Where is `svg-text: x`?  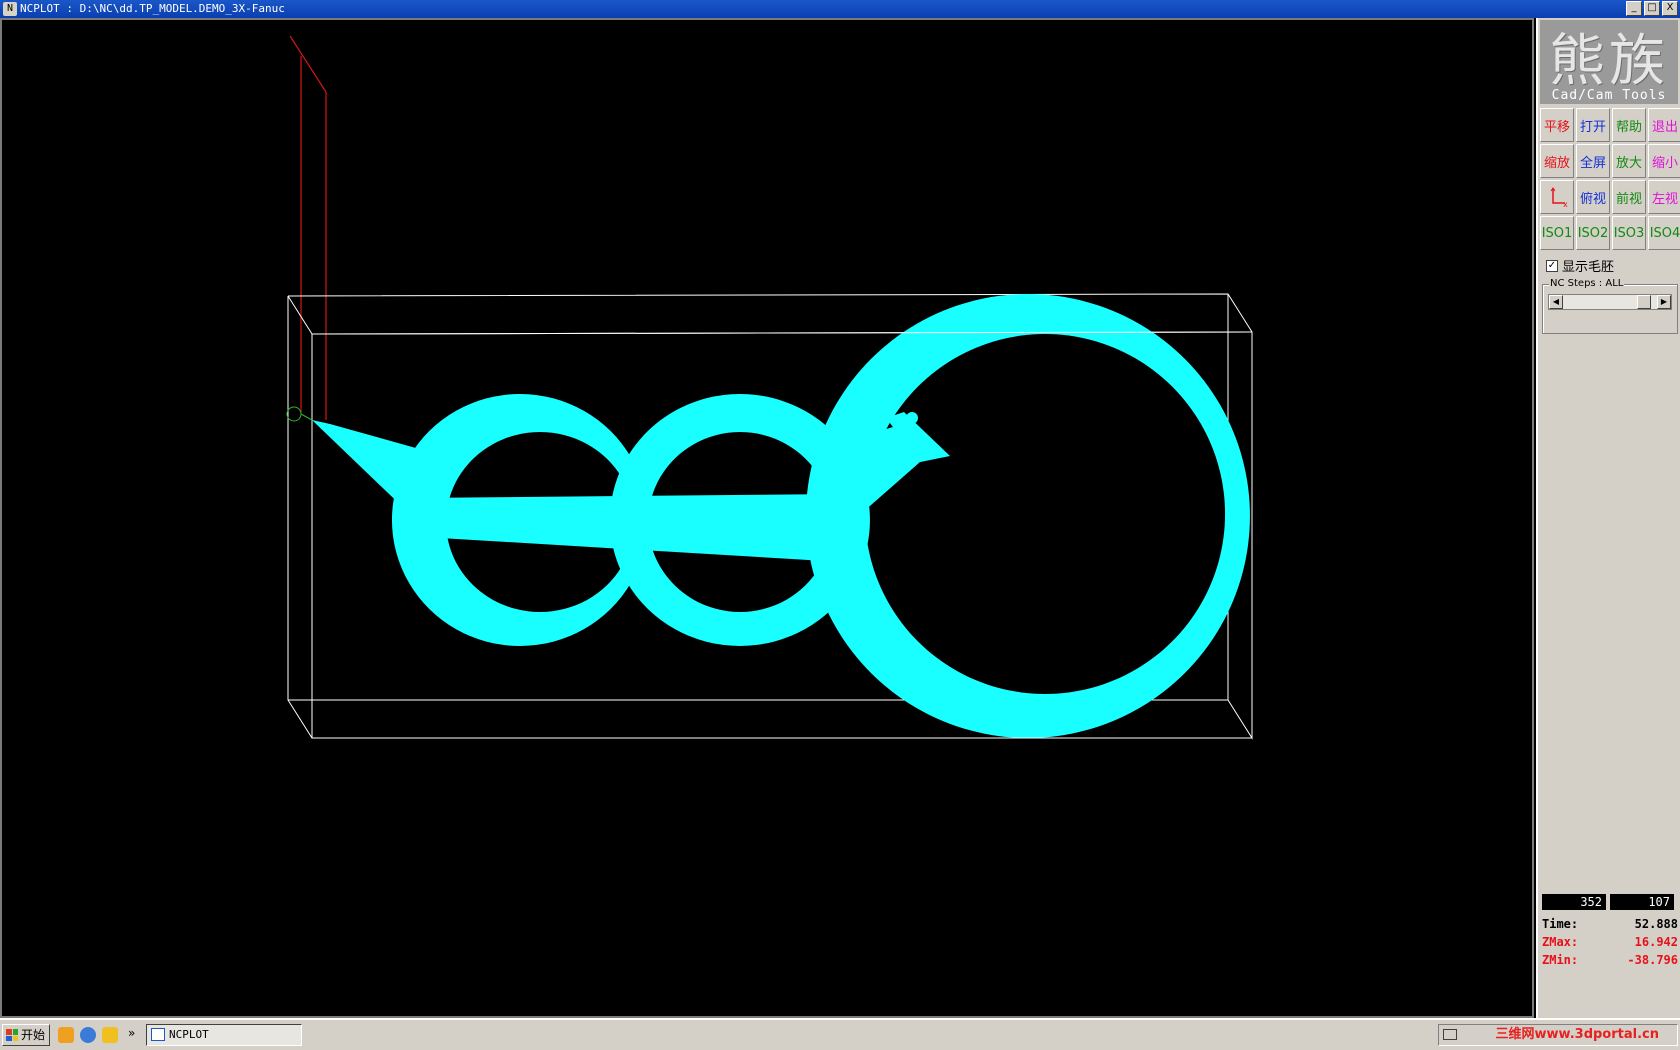
svg-text: x is located at coordinates (1565, 204).